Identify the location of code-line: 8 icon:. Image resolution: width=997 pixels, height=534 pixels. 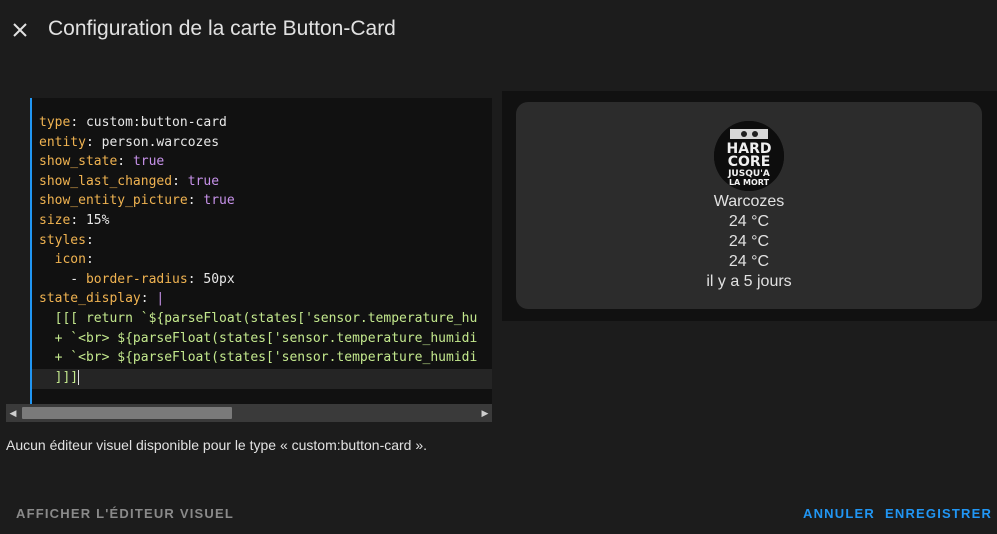
(262, 260).